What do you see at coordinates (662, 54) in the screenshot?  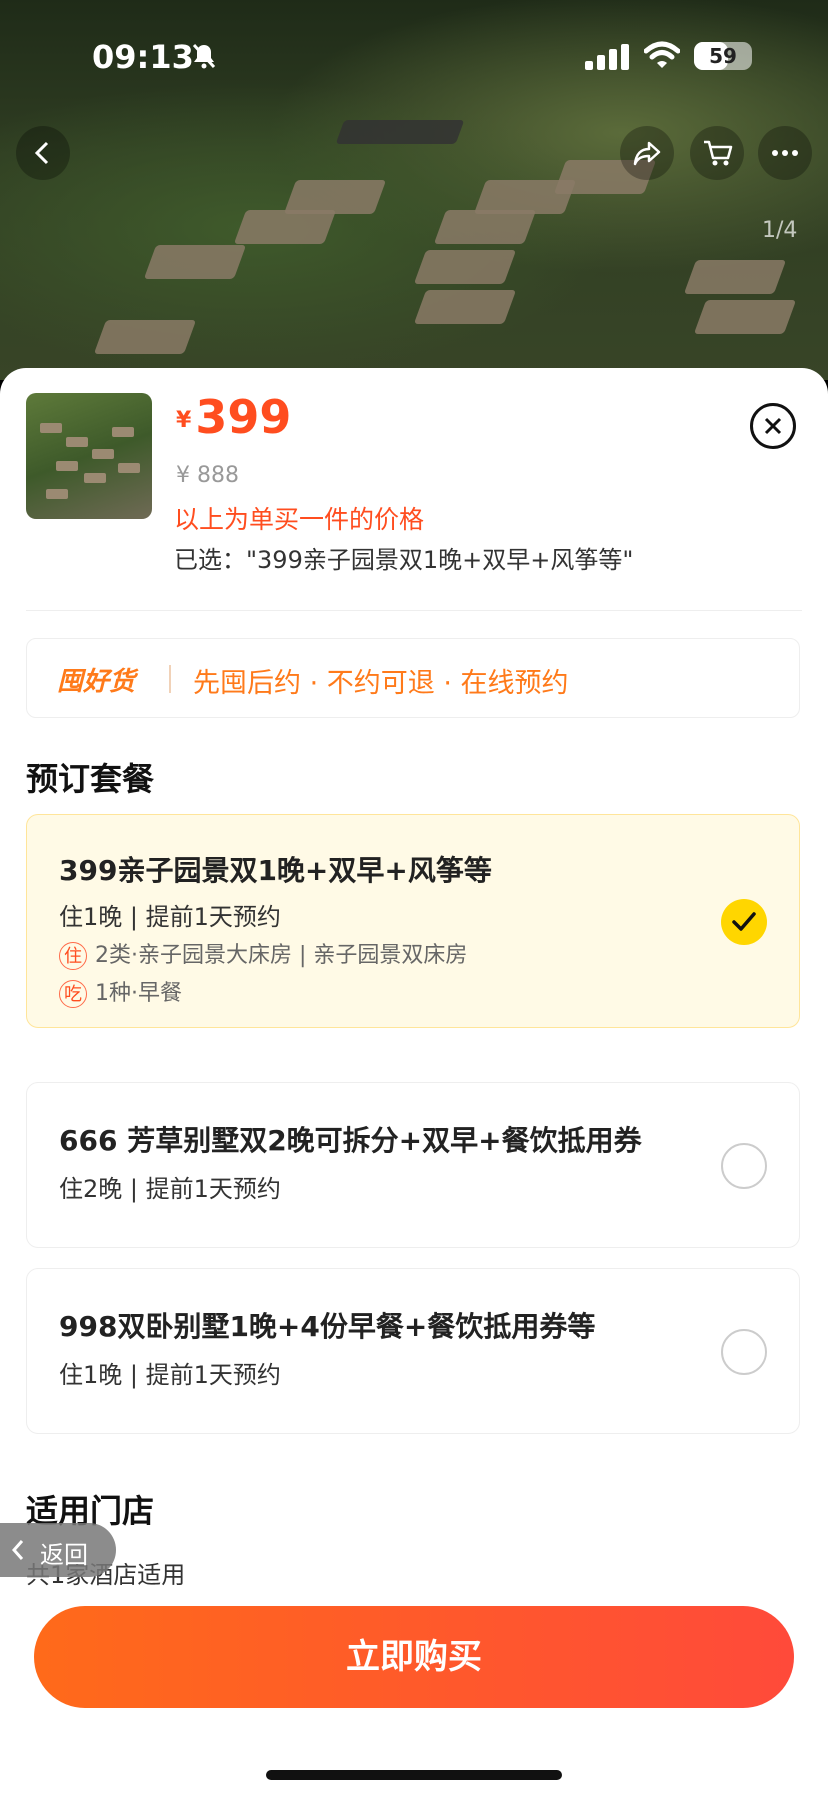 I see `wifi-icon` at bounding box center [662, 54].